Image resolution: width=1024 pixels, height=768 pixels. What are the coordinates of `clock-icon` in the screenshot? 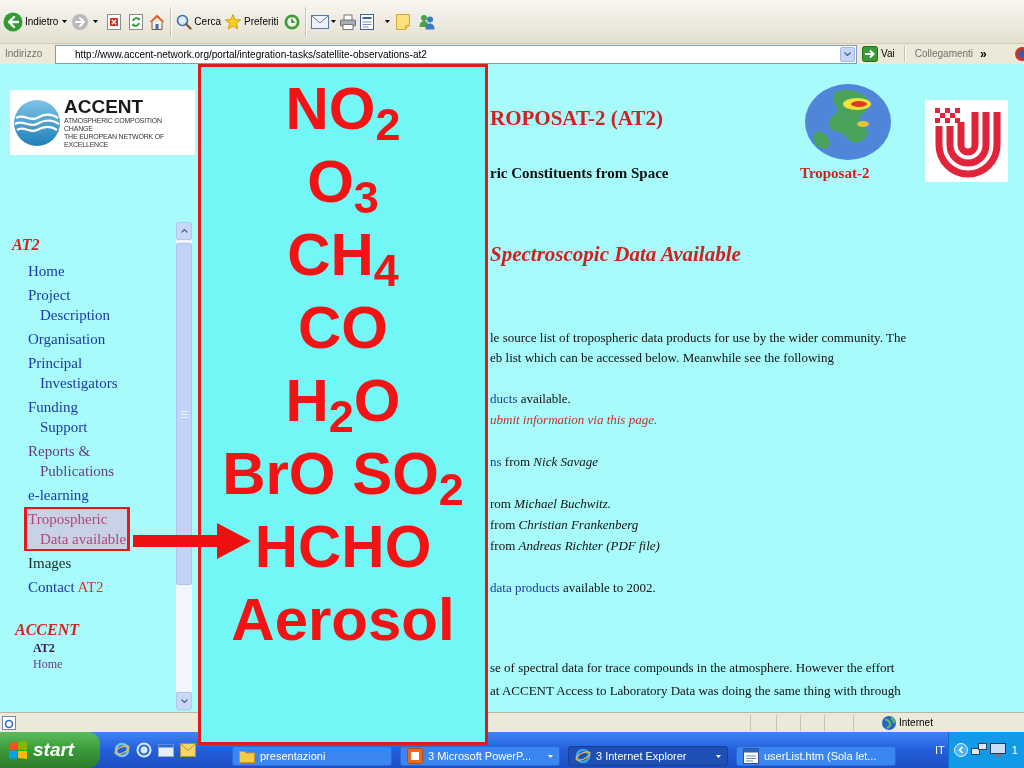 It's located at (291, 21).